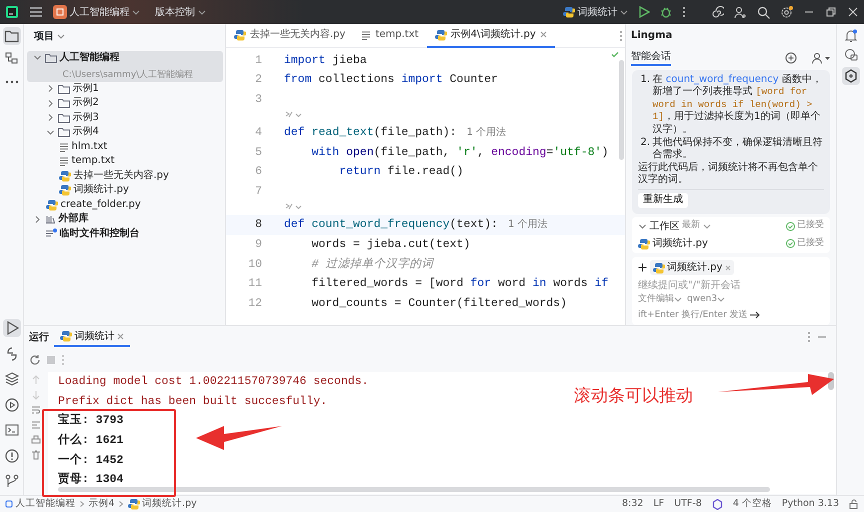  What do you see at coordinates (666, 12) in the screenshot?
I see `bug-icon` at bounding box center [666, 12].